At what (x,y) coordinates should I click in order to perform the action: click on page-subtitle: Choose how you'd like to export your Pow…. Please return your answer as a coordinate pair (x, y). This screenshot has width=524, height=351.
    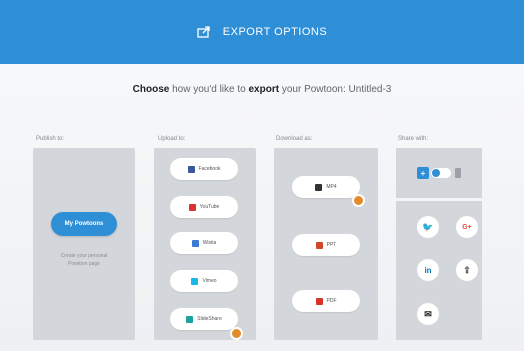
    Looking at the image, I should click on (262, 89).